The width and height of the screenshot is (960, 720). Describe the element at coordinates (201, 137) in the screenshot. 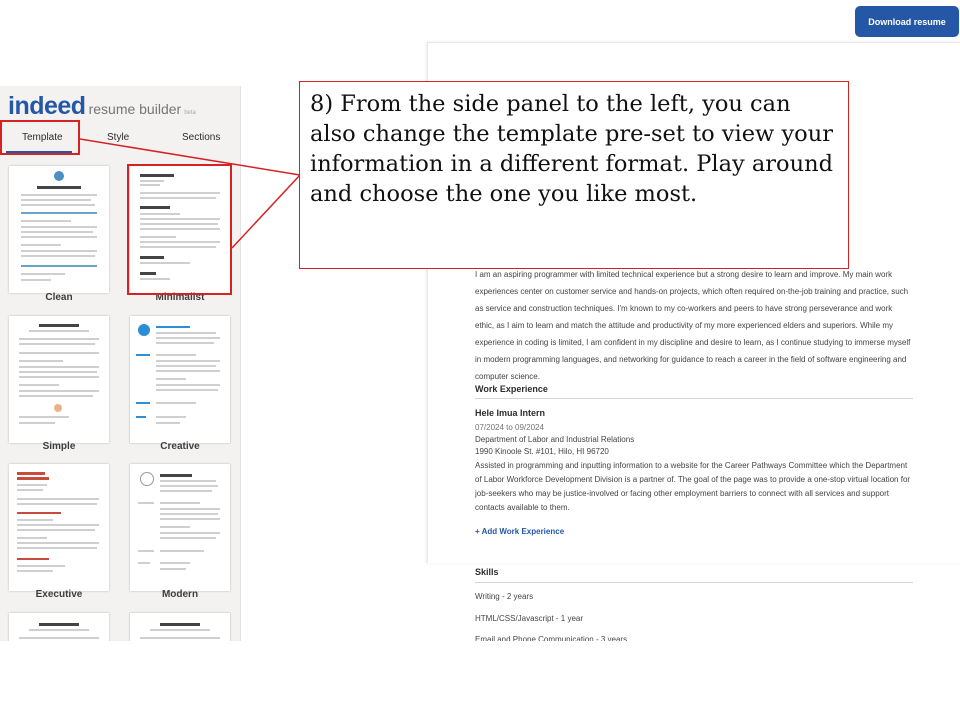

I see `tab-sections: Sections` at that location.